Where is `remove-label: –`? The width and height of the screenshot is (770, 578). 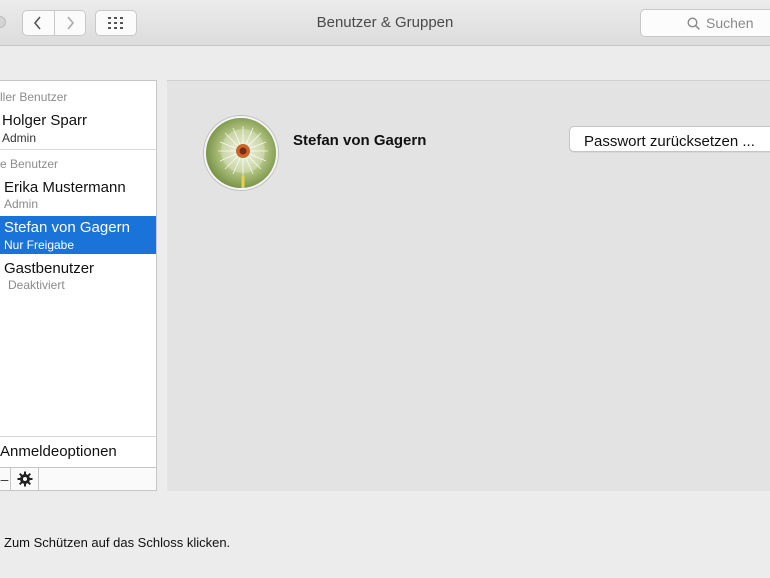
remove-label: – is located at coordinates (4, 479).